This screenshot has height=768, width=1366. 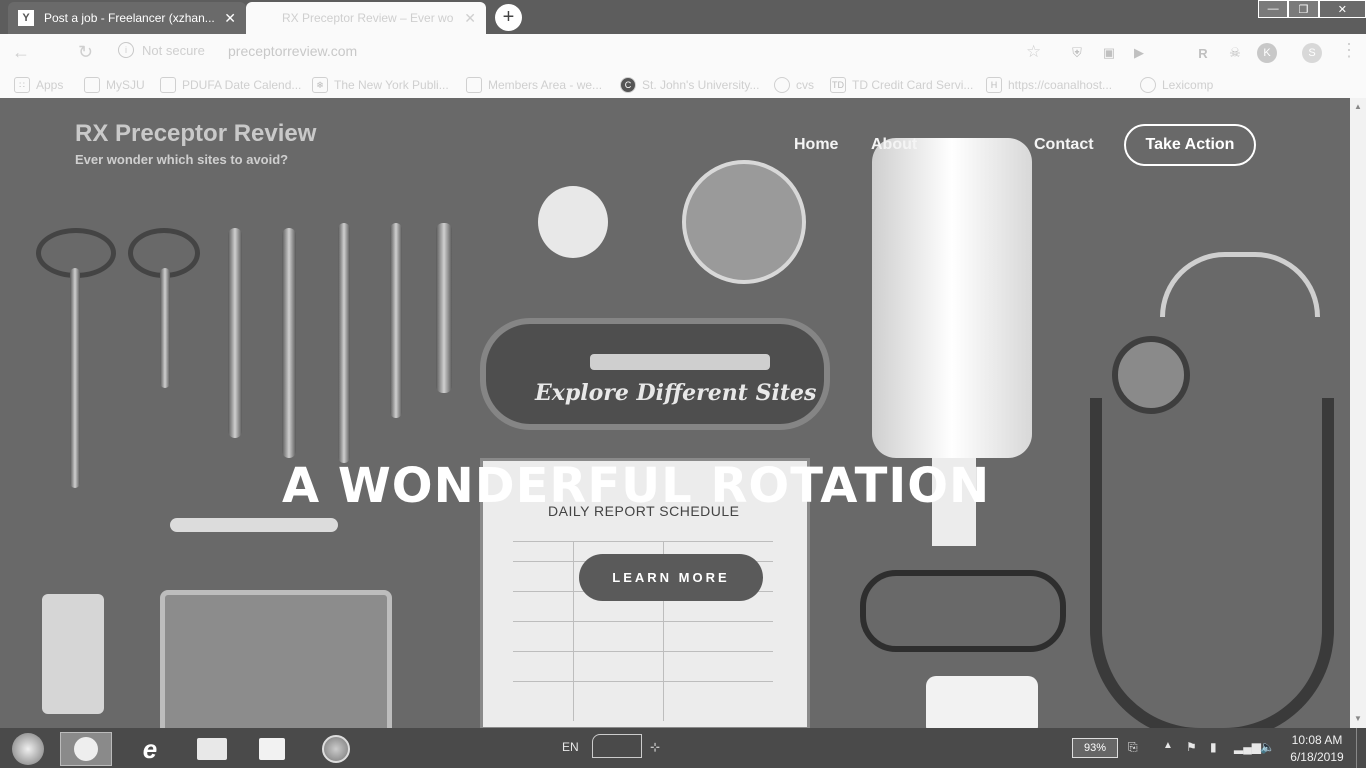 What do you see at coordinates (508, 17) in the screenshot?
I see `new-tab-button: +` at bounding box center [508, 17].